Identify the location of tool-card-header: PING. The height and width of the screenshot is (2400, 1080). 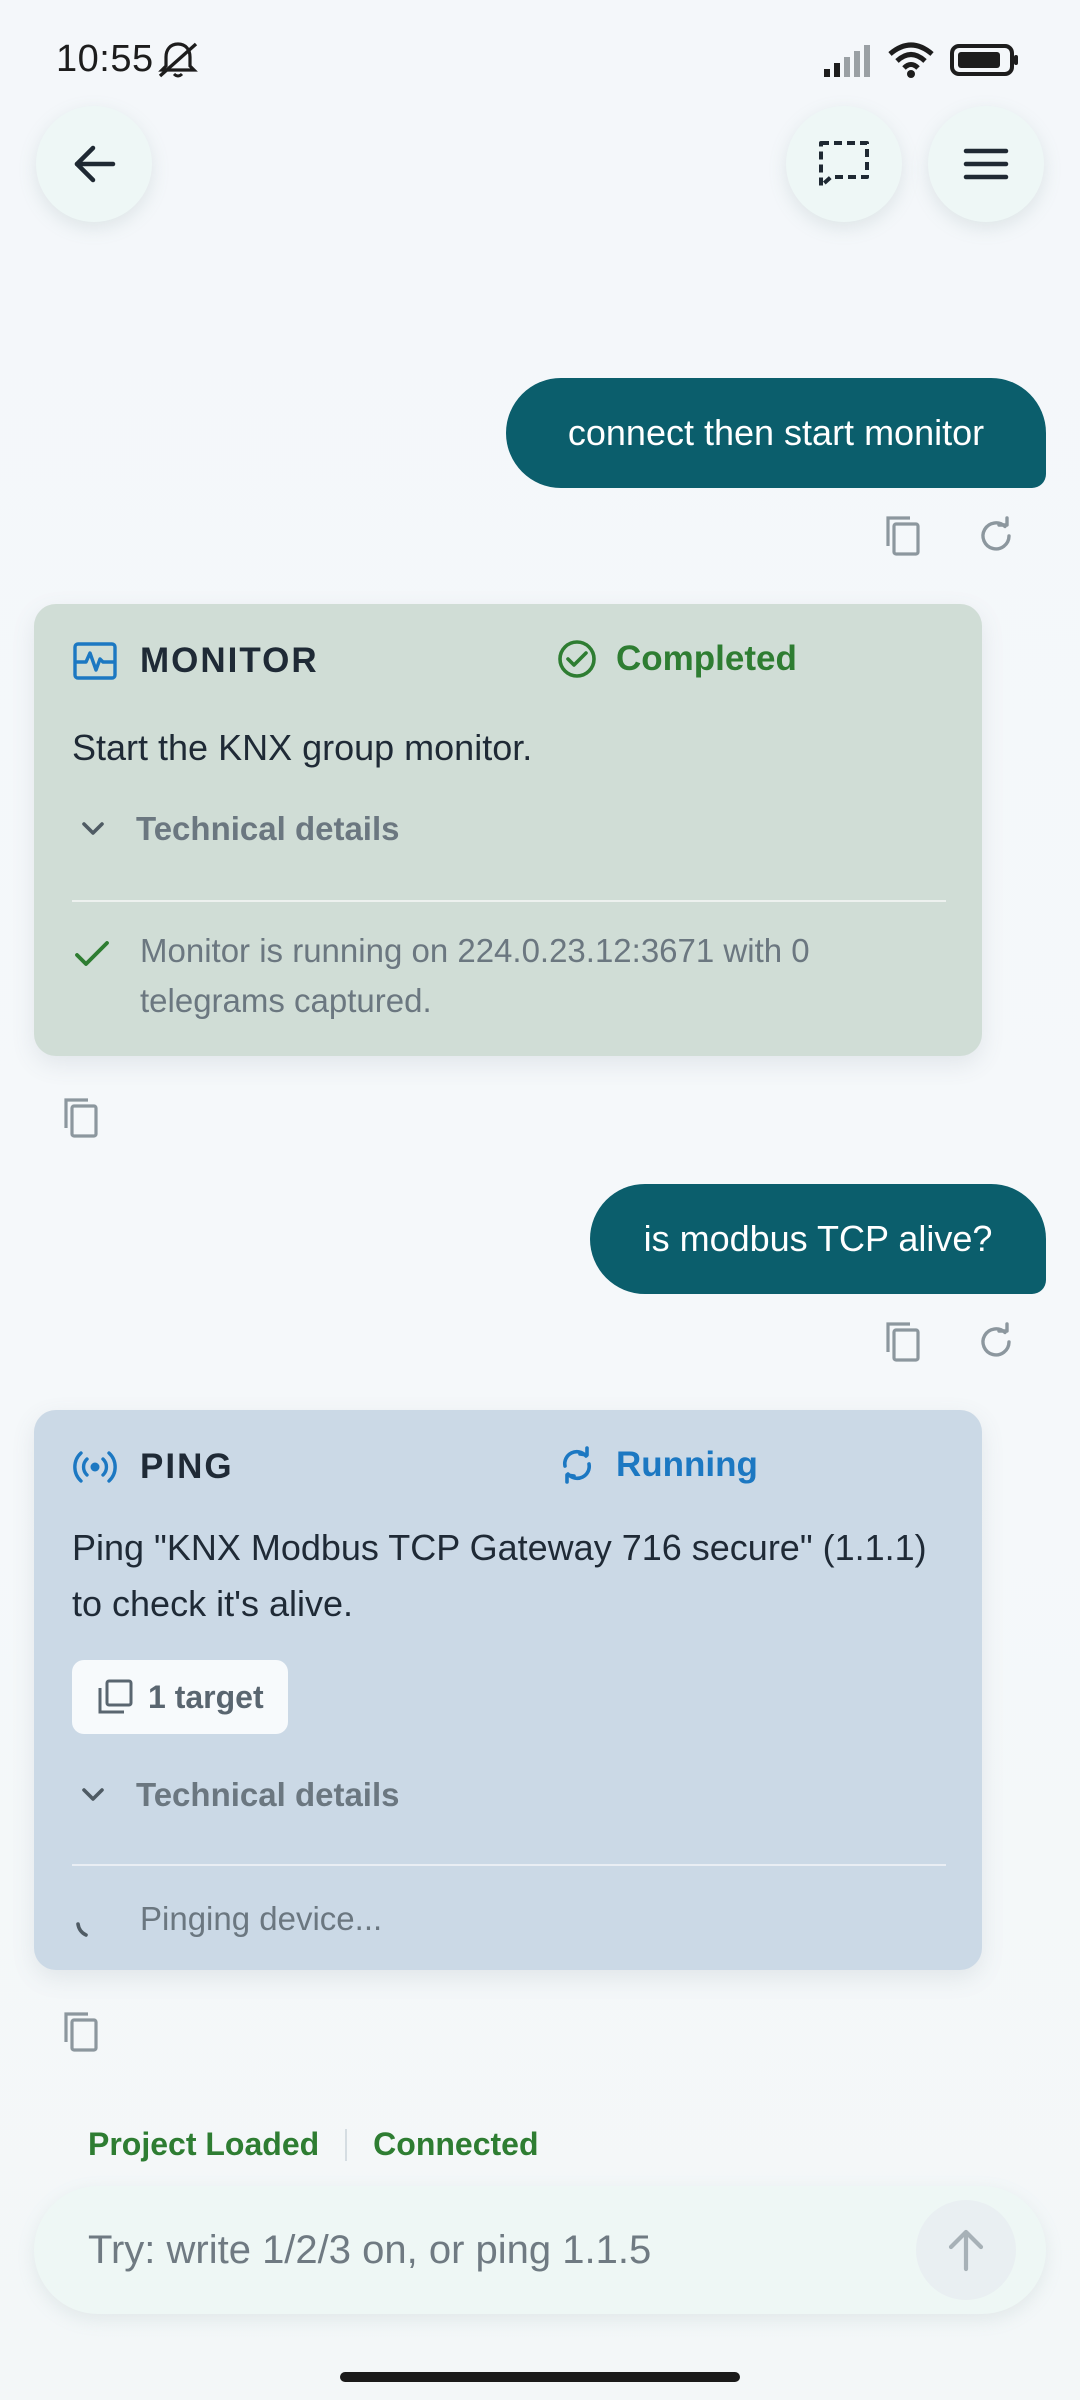
(153, 1467).